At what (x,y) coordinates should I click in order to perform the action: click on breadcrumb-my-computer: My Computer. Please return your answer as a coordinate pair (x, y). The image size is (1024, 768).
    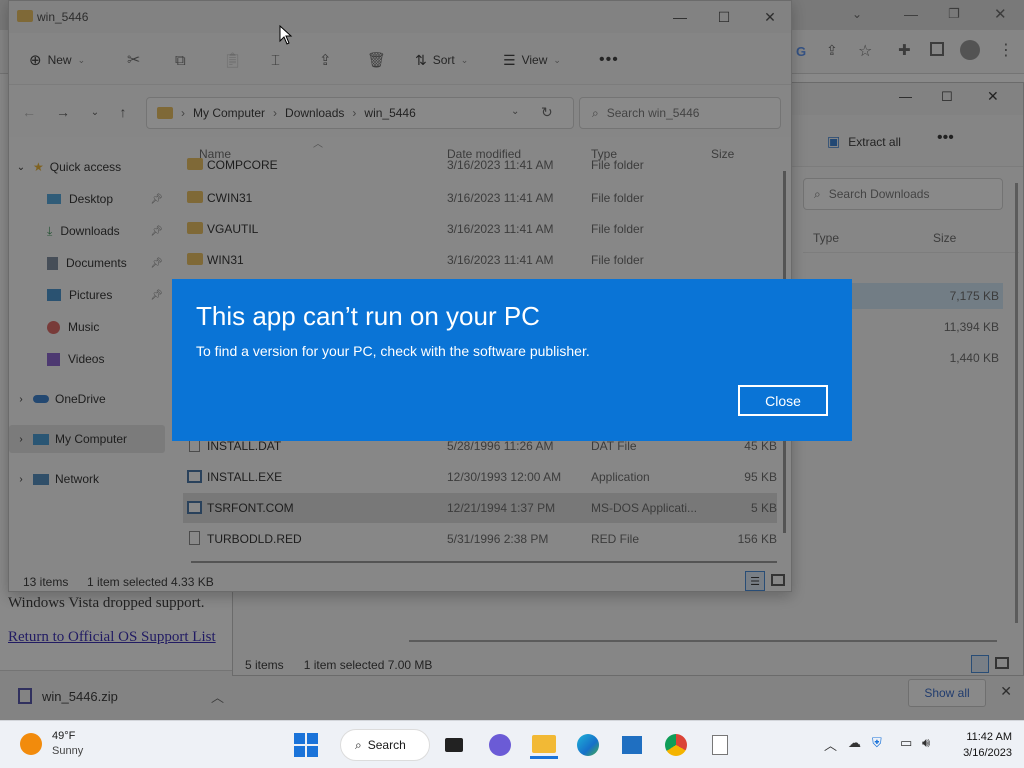
    Looking at the image, I should click on (229, 113).